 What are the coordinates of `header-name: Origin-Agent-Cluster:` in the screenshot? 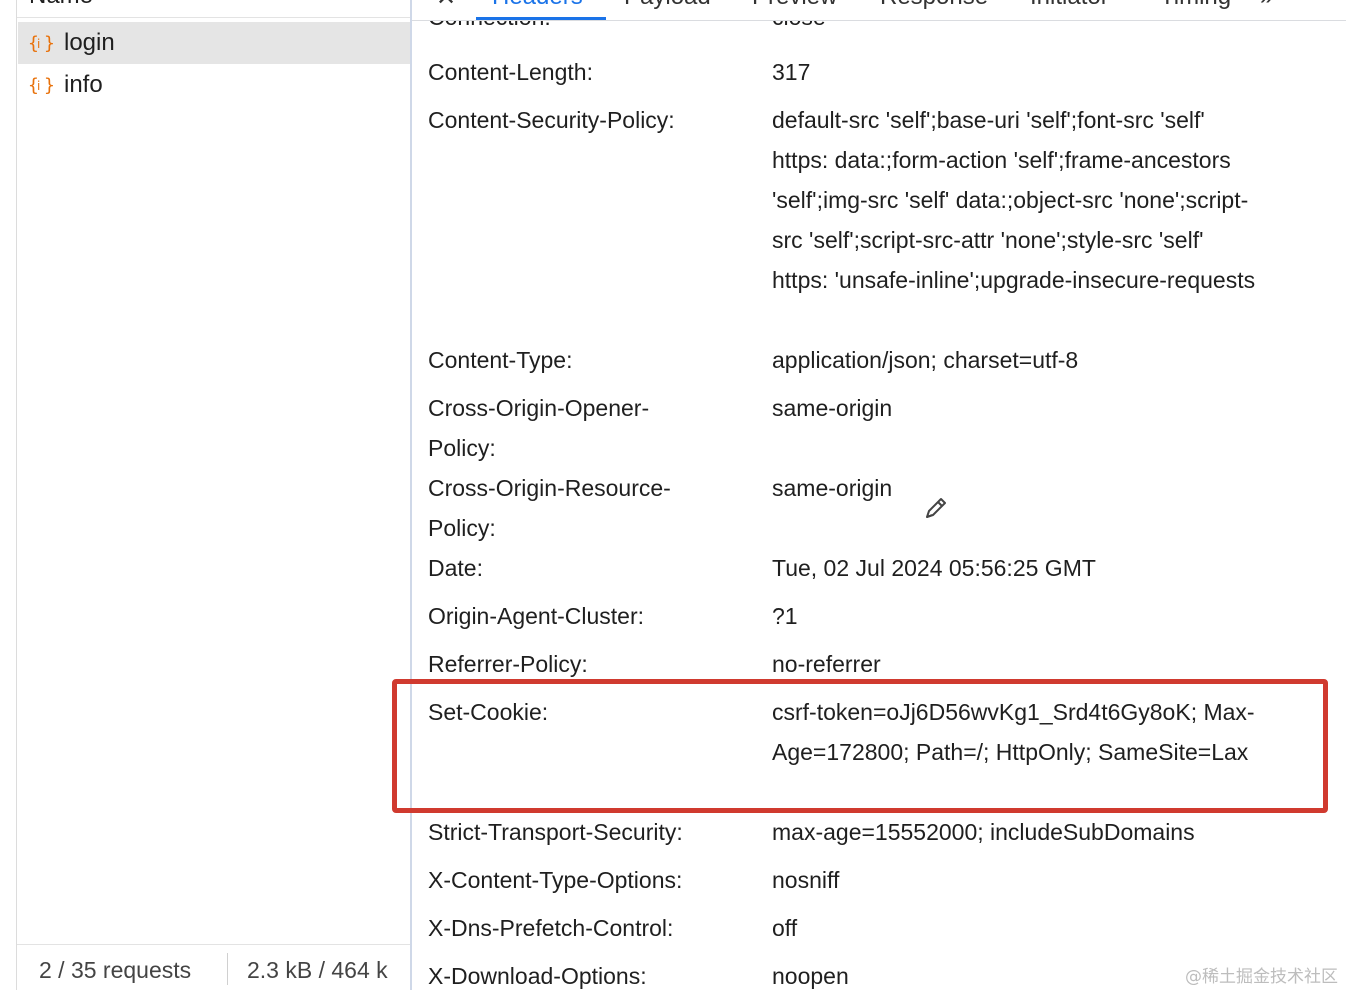 It's located at (536, 616).